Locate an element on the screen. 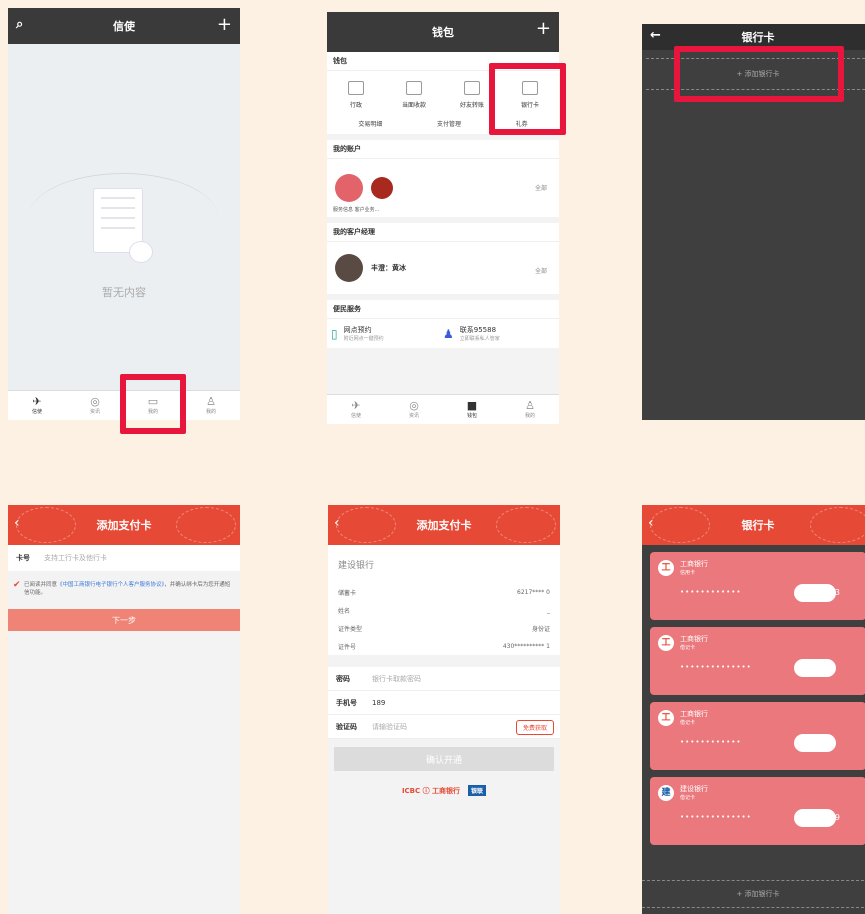 The width and height of the screenshot is (865, 914). compass-icon: ◎ is located at coordinates (414, 405).